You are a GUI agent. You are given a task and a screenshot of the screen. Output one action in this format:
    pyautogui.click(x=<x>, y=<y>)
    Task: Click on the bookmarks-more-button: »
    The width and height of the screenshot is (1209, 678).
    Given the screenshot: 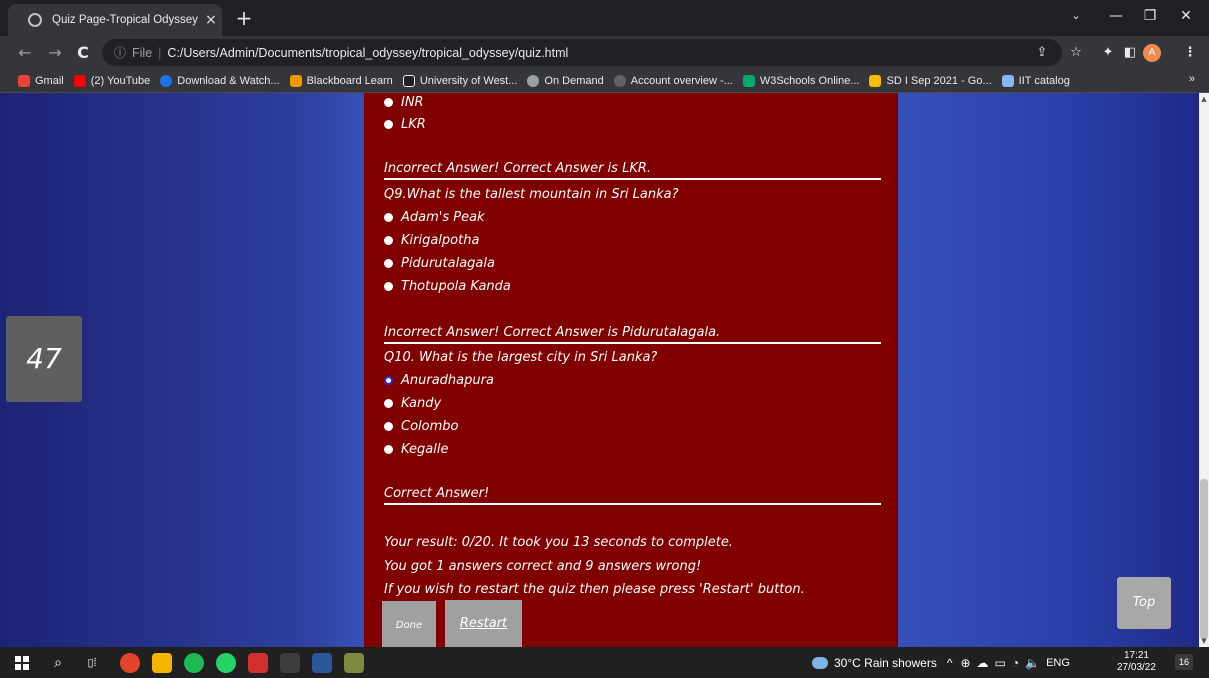 What is the action you would take?
    pyautogui.click(x=1192, y=79)
    